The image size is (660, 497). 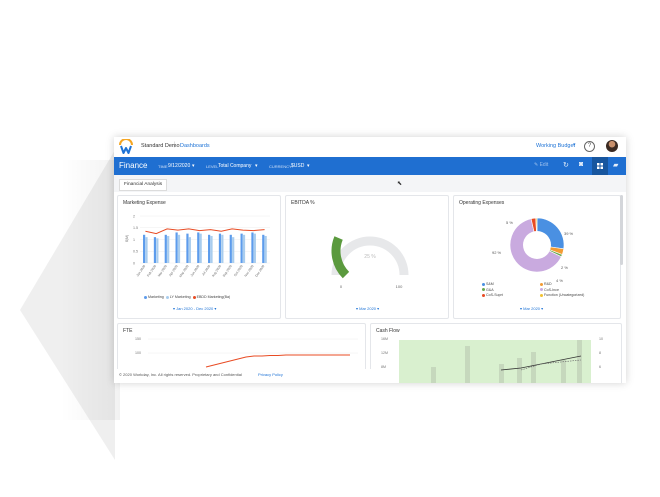 What do you see at coordinates (212, 166) in the screenshot?
I see `level-filter-label: LEVEL` at bounding box center [212, 166].